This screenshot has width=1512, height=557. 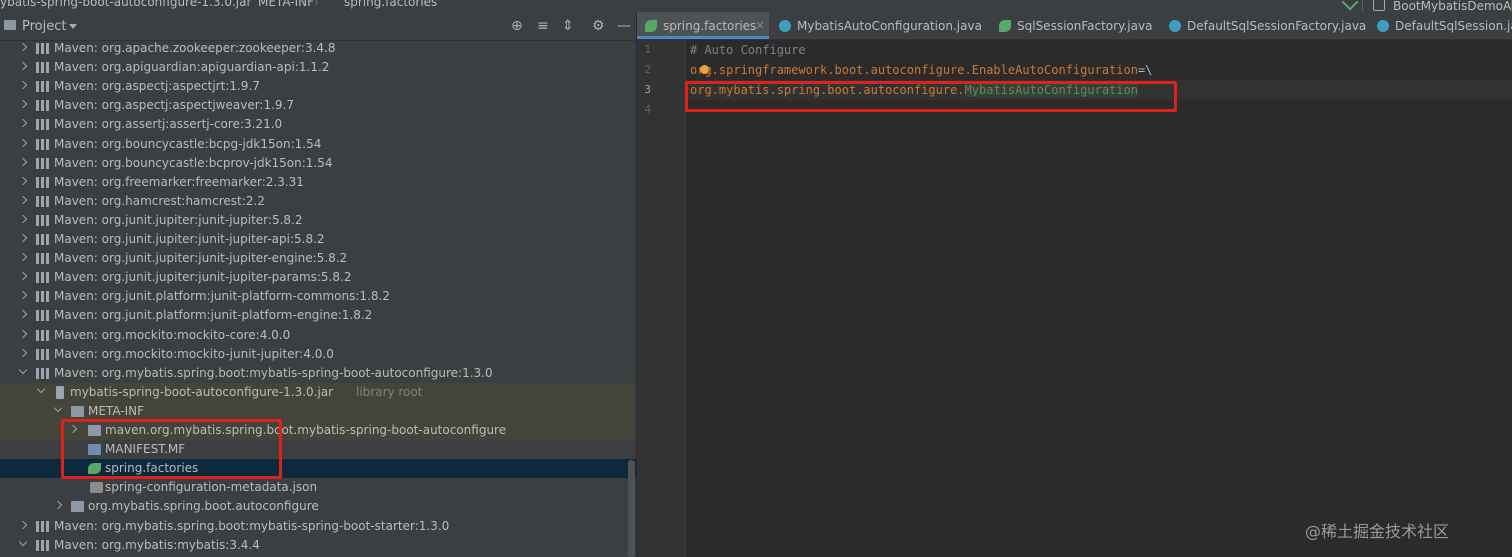 I want to click on java-class-icon, so click(x=1383, y=26).